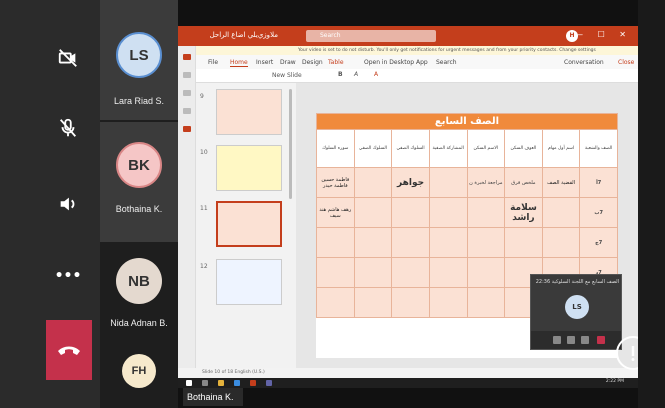 This screenshot has height=408, width=665. I want to click on open-desktop-app: Open in Desktop App, so click(396, 62).